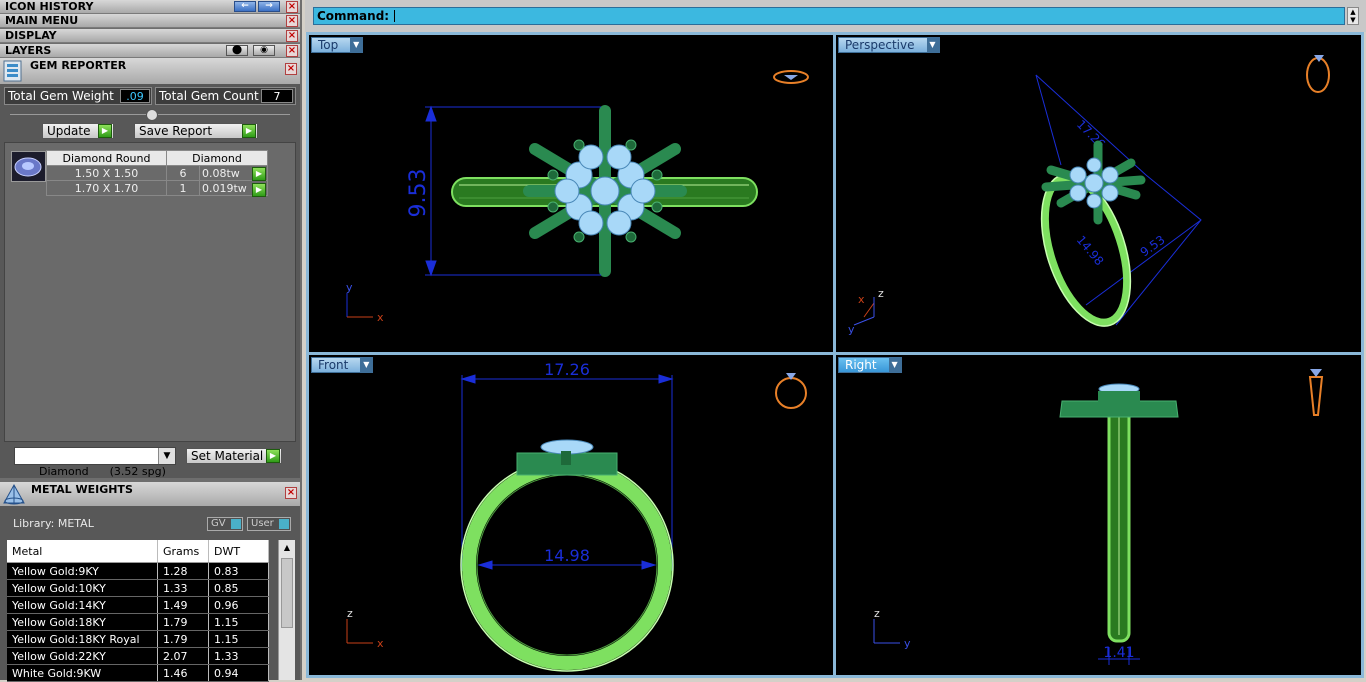 The image size is (1366, 682). Describe the element at coordinates (237, 50) in the screenshot. I see `layer-visibility-icon: ⬤` at that location.